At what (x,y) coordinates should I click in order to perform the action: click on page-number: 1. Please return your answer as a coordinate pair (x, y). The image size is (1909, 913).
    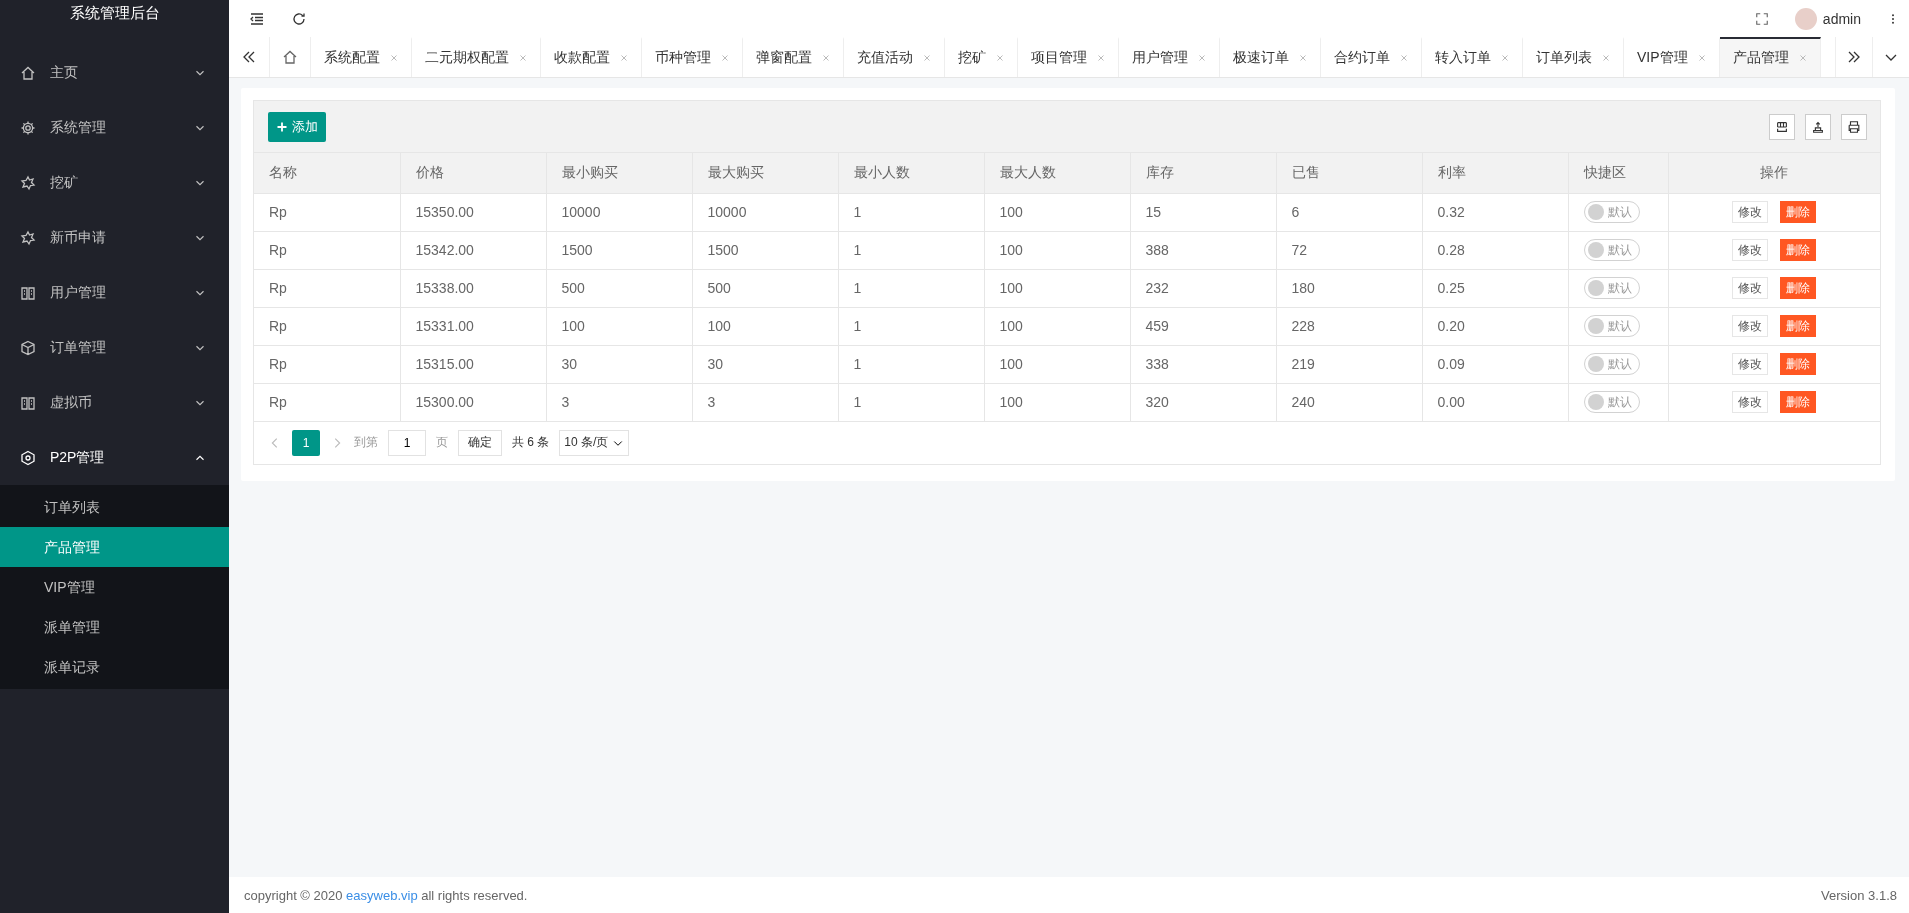
    Looking at the image, I should click on (306, 442).